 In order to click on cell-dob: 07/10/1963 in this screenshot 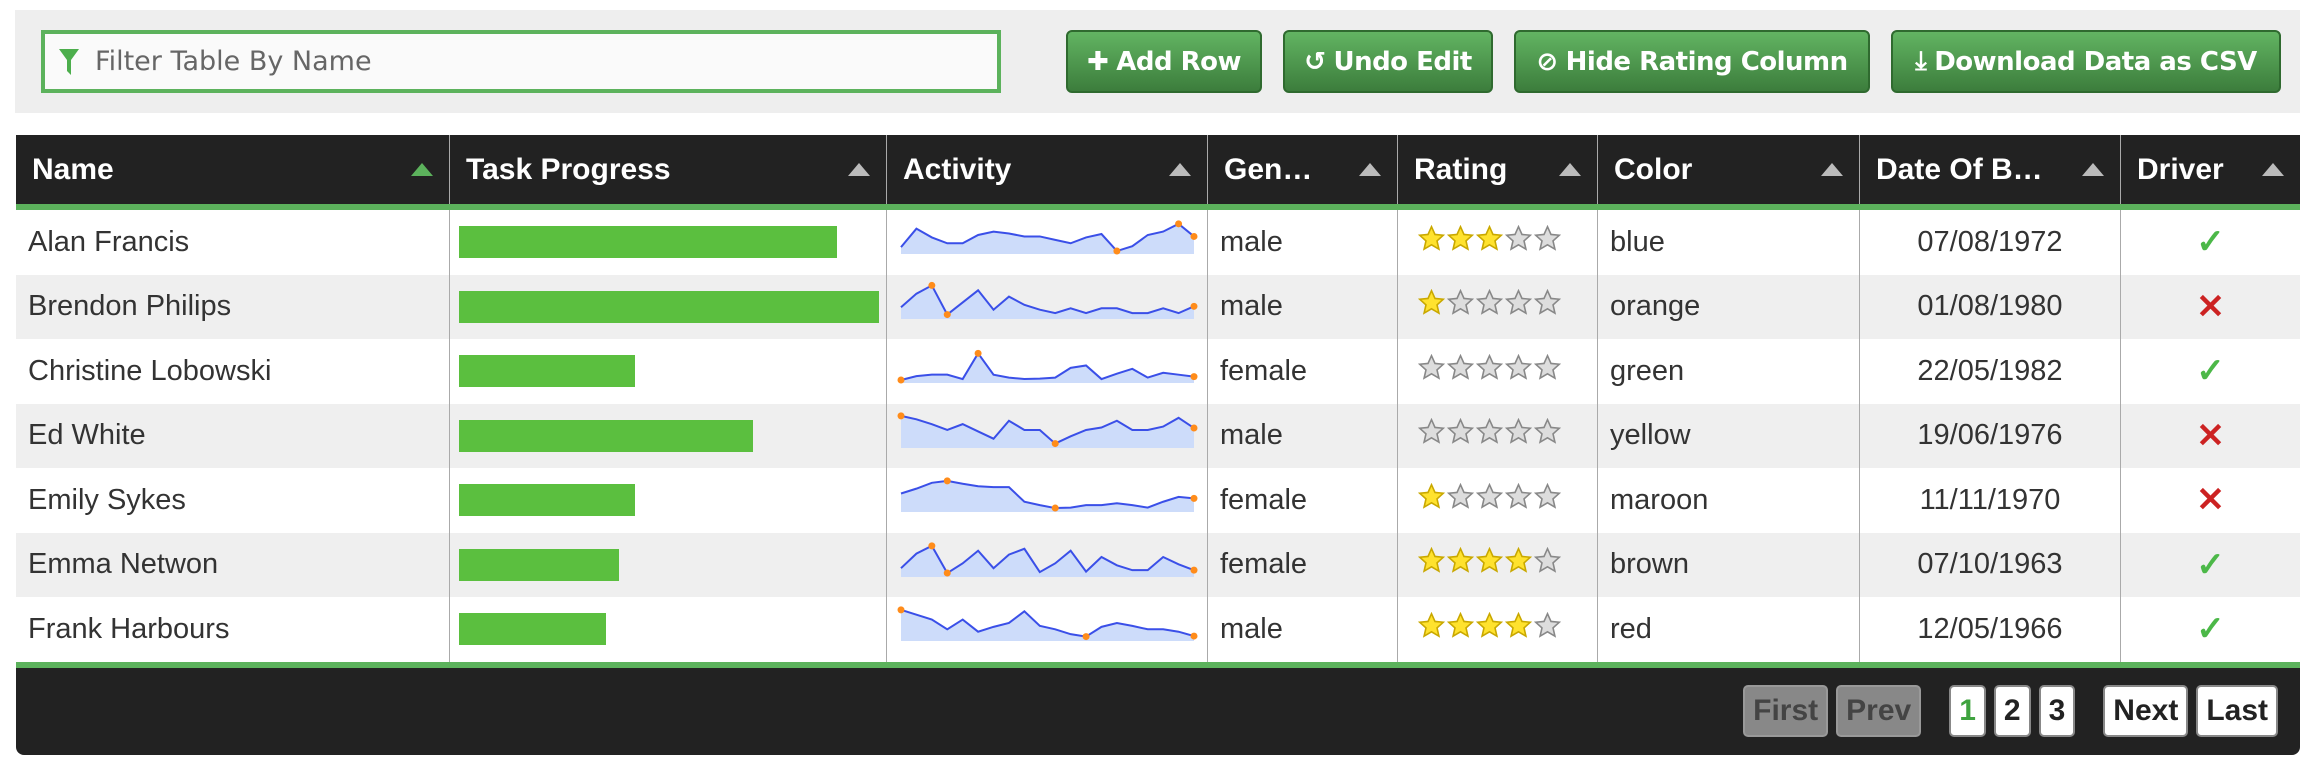, I will do `click(1990, 564)`.